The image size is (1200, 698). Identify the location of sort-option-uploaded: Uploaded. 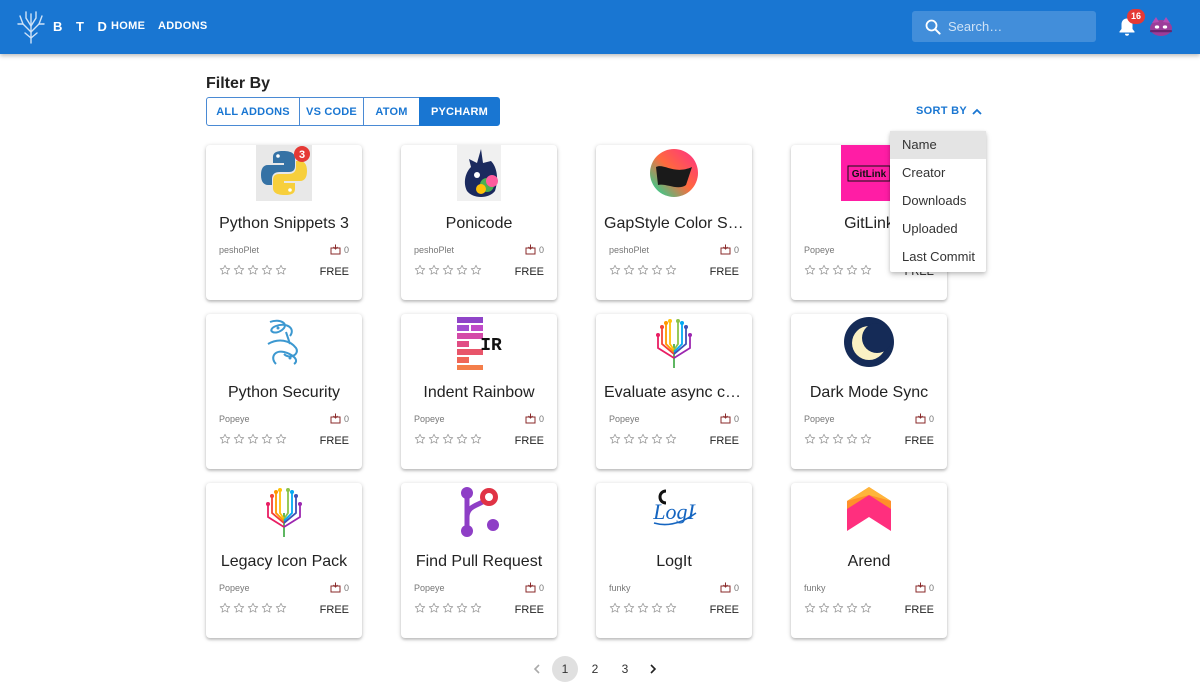
(938, 229).